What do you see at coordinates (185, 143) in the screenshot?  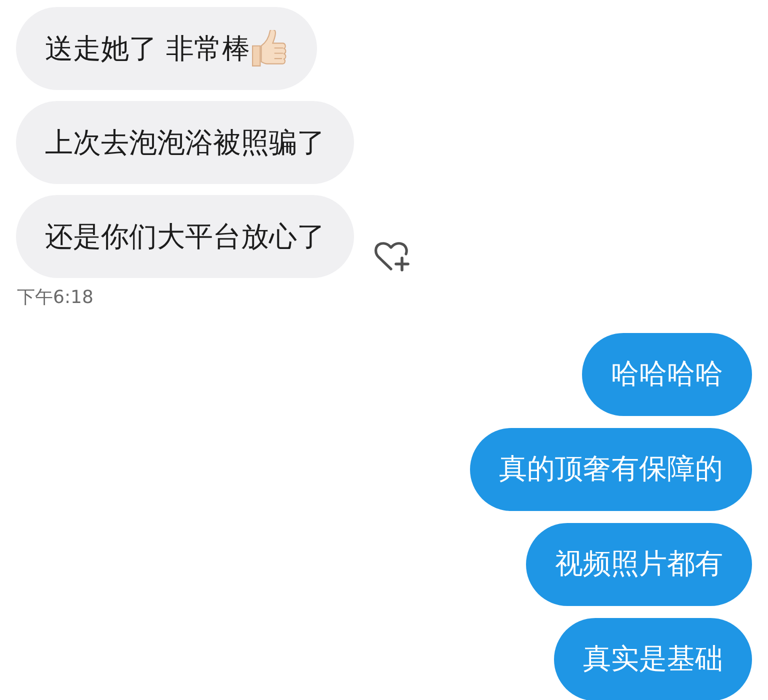 I see `message-text: 上次去泡泡浴被照骗了` at bounding box center [185, 143].